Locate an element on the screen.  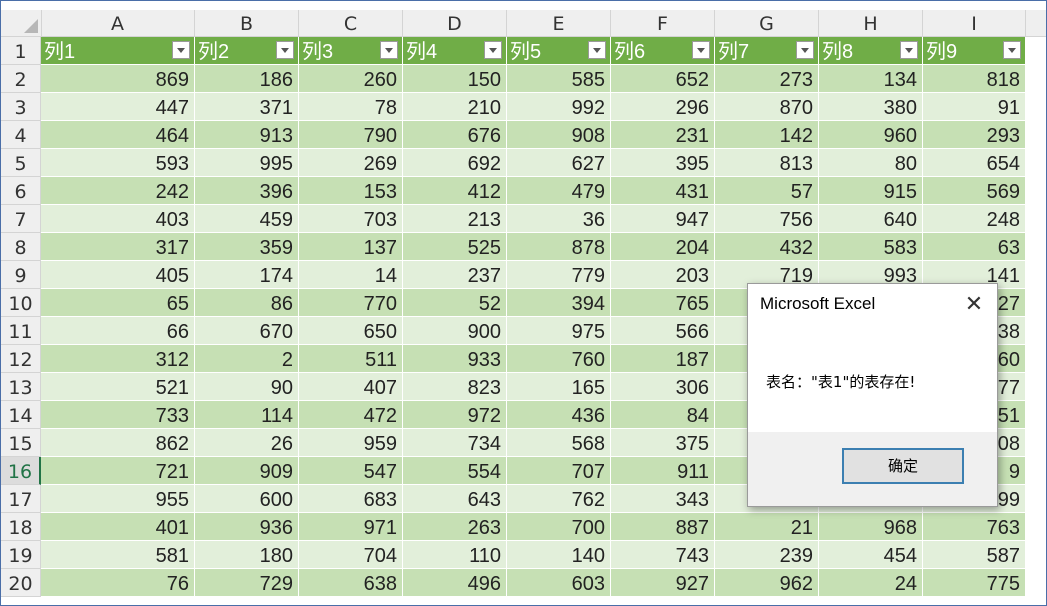
table-cell: 962 is located at coordinates (767, 583).